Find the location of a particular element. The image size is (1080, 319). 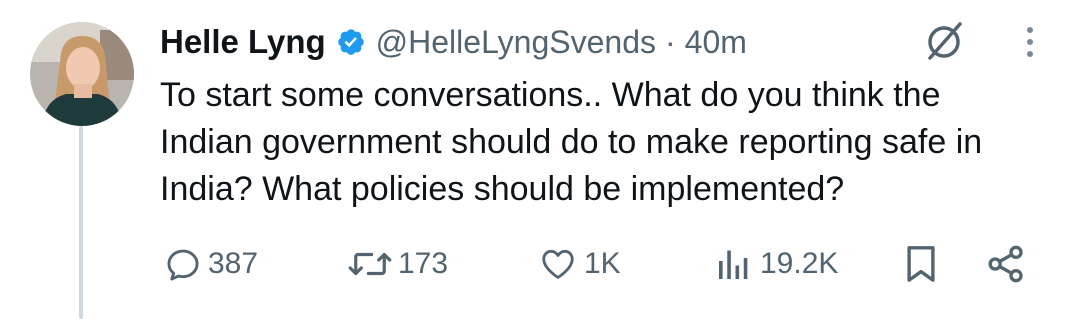

more-icon is located at coordinates (1030, 46).